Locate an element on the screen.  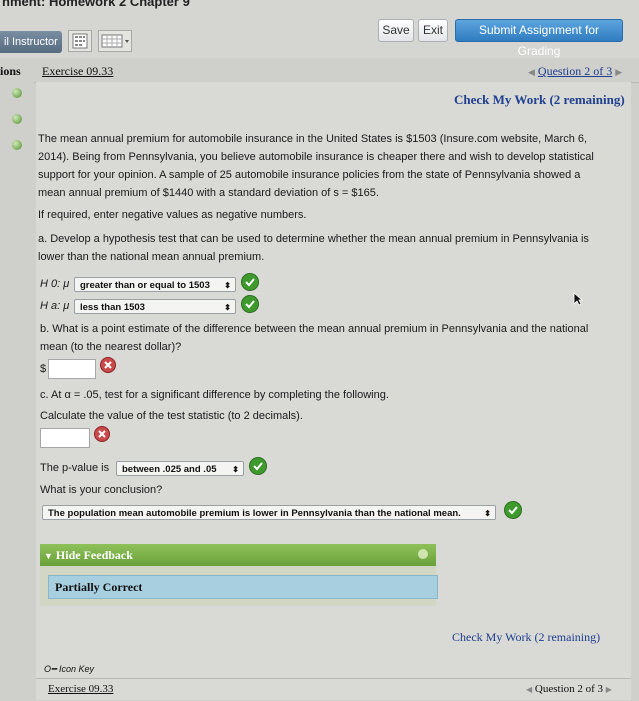
mouse-cursor-icon is located at coordinates (578, 301).